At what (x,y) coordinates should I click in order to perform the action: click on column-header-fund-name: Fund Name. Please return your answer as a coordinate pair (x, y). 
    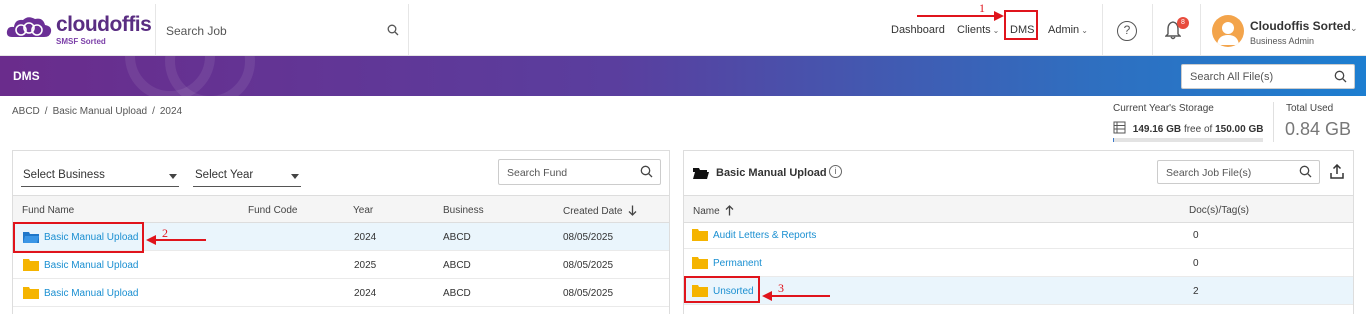
    Looking at the image, I should click on (48, 210).